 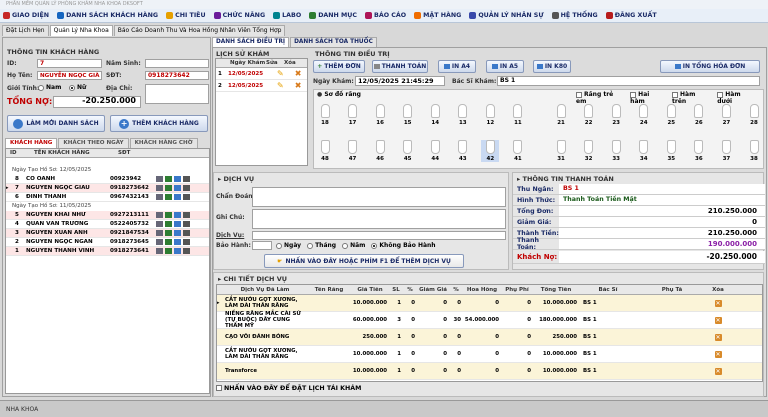 I want to click on tooth-36: 36, so click(x=699, y=151).